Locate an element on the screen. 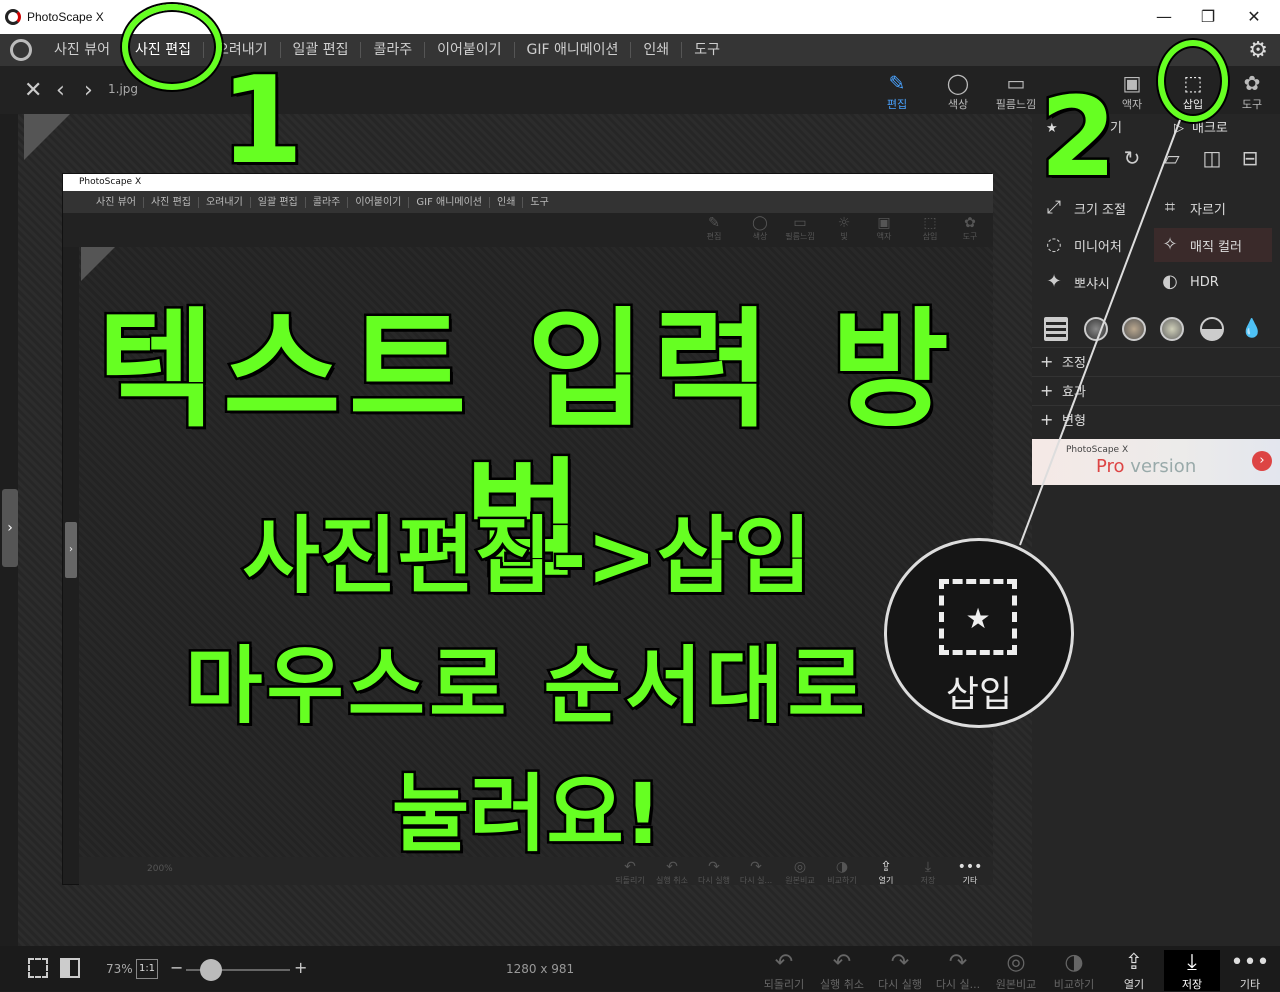 Image resolution: width=1280 pixels, height=992 pixels. compare-button: ◑ 비교하기 is located at coordinates (1074, 971).